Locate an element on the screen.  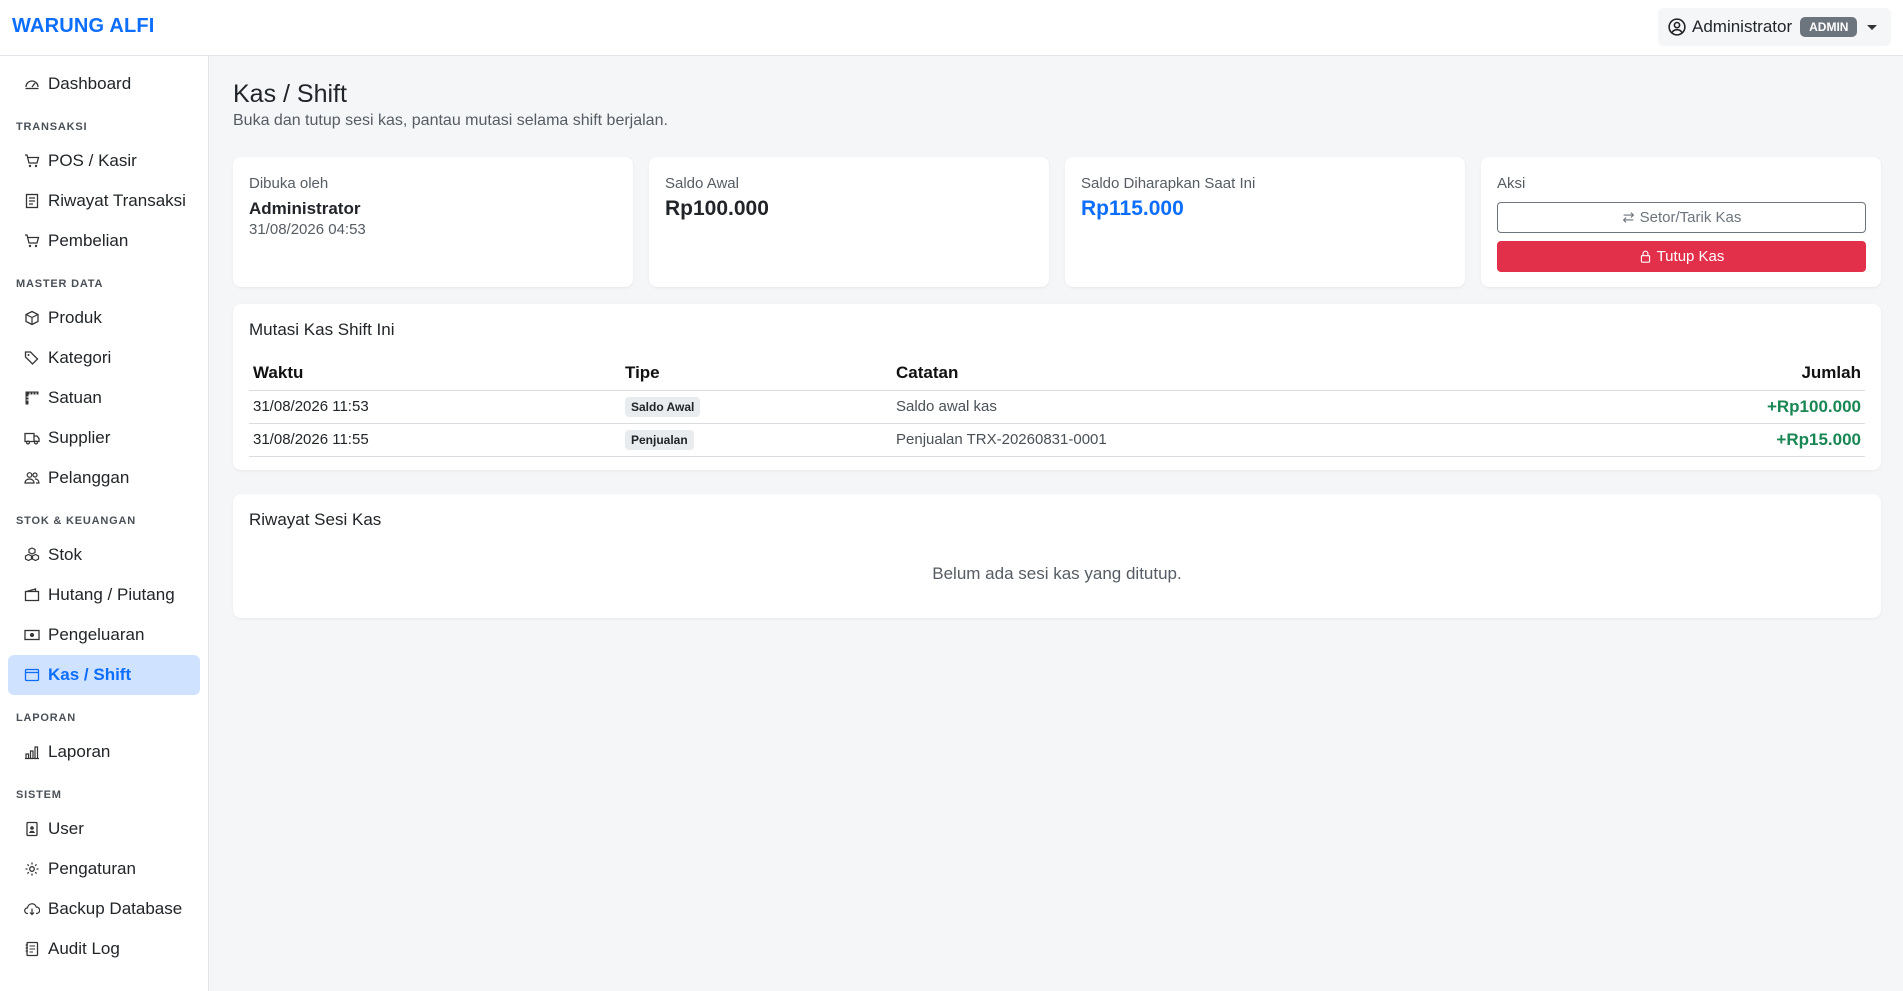
sidebar-item-label: Pengeluaran is located at coordinates (96, 634).